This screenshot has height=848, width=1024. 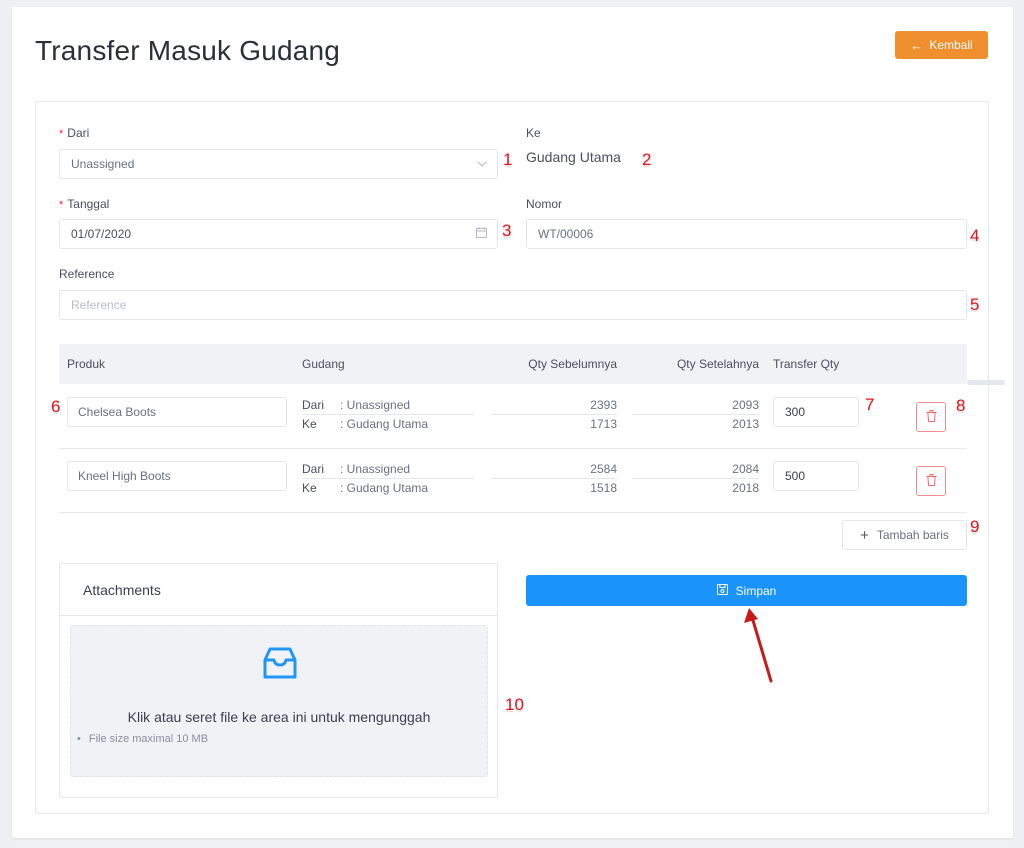 I want to click on transfer-qty-value: 500, so click(x=795, y=476).